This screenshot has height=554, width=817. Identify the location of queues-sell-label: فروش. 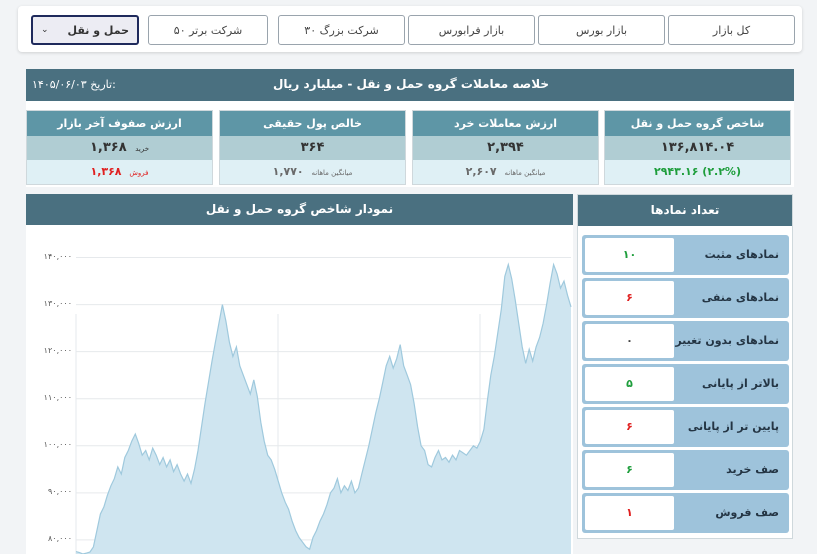
(139, 173).